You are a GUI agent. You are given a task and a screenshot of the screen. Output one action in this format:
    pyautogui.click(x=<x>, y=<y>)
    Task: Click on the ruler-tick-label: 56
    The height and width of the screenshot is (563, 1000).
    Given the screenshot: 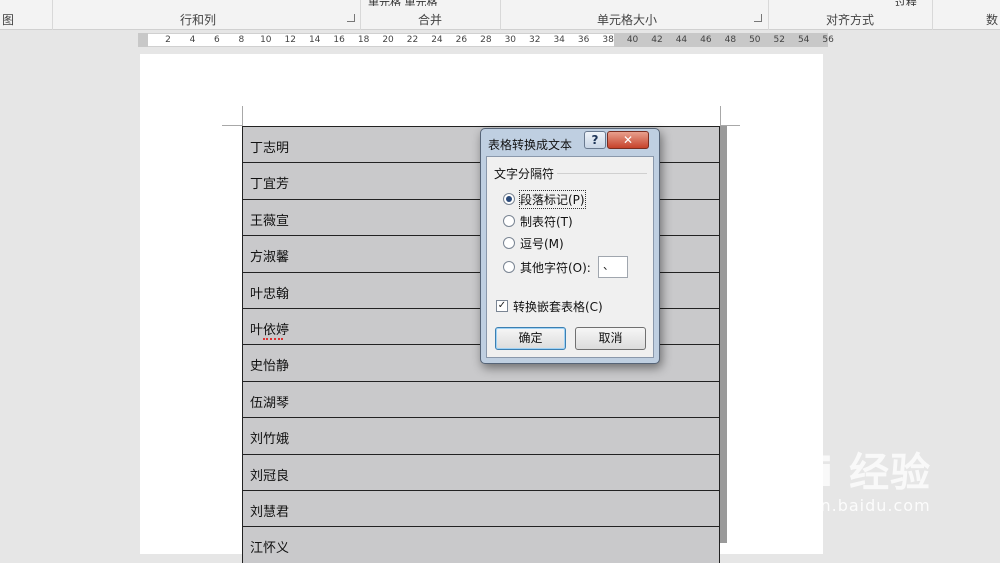 What is the action you would take?
    pyautogui.click(x=828, y=40)
    